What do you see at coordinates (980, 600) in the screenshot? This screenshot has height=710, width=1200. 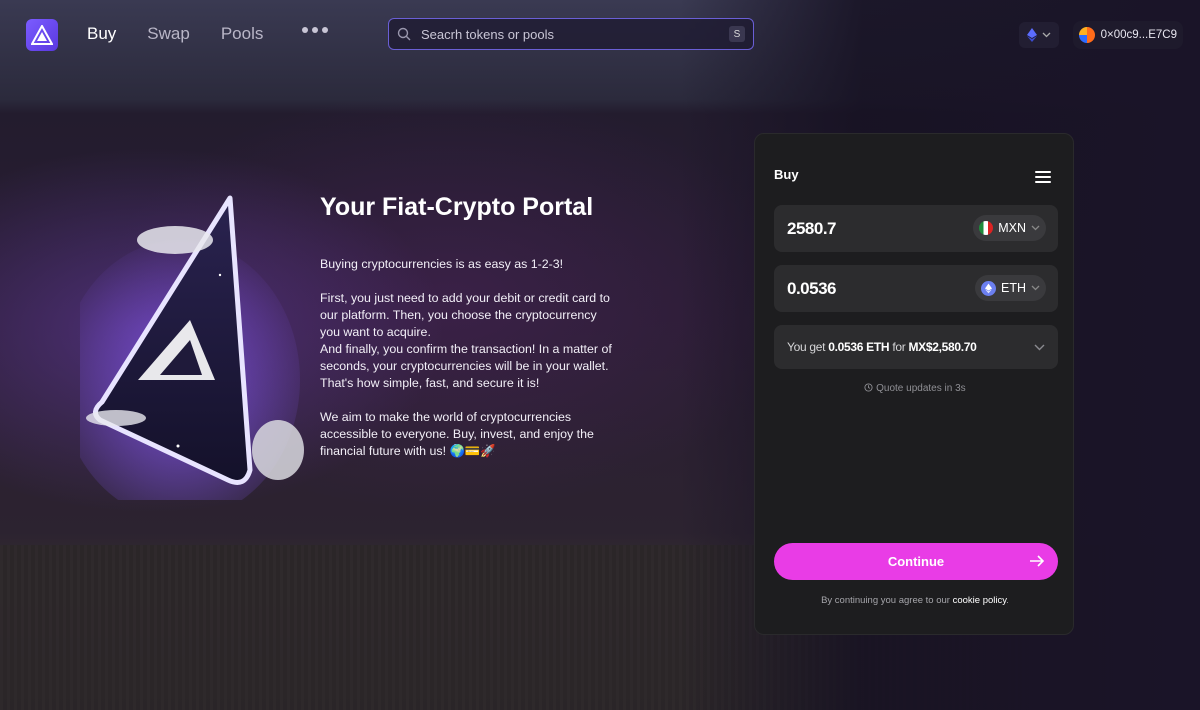 I see `cookie-policy-link: cookie policy` at bounding box center [980, 600].